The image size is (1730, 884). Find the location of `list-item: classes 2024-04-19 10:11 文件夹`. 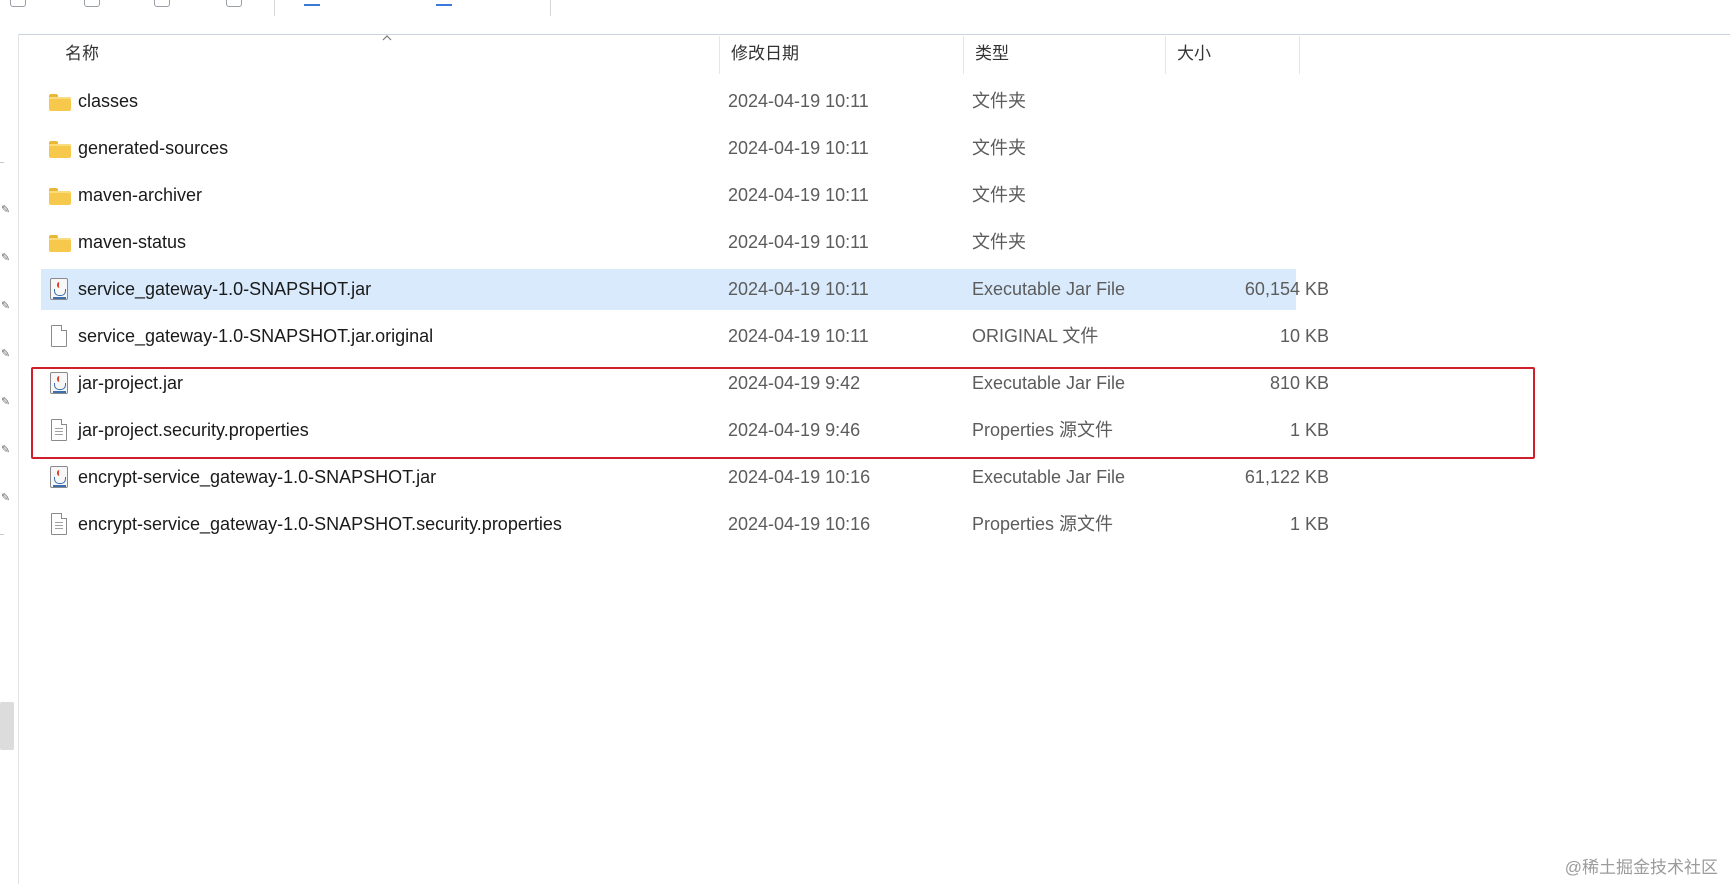

list-item: classes 2024-04-19 10:11 文件夹 is located at coordinates (668, 101).